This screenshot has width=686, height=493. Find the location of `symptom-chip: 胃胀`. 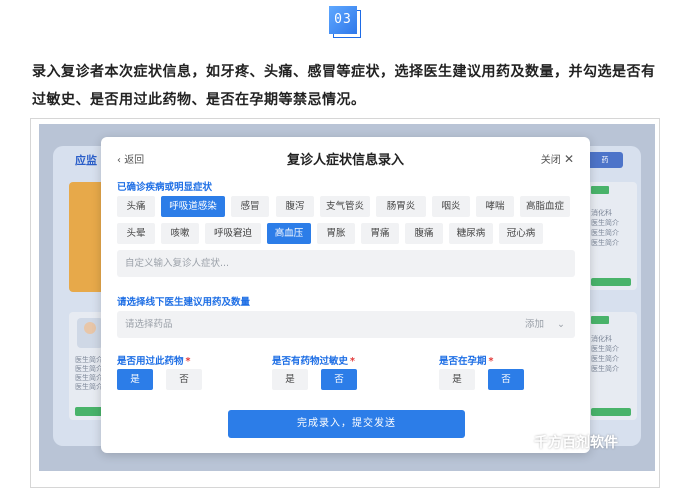

symptom-chip: 胃胀 is located at coordinates (336, 233).